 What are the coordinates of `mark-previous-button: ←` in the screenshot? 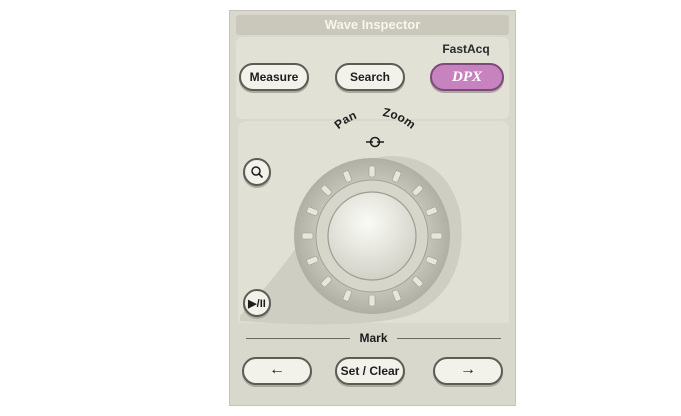 It's located at (277, 371).